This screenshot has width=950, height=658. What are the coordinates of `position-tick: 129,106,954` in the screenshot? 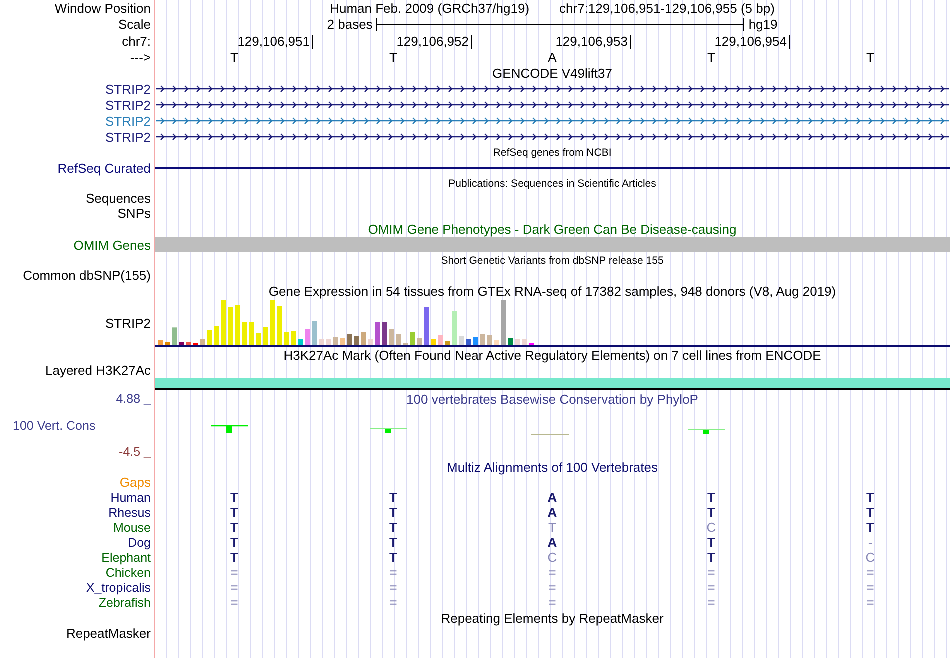 It's located at (752, 41).